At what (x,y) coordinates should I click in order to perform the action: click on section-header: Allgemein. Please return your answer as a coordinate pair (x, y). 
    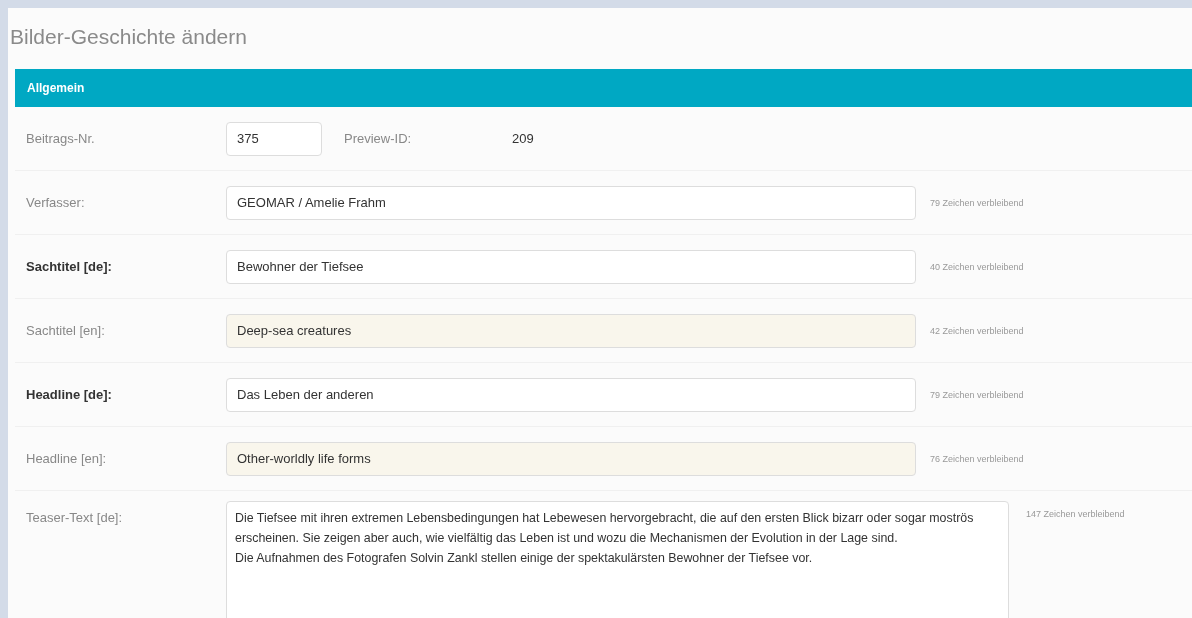
    Looking at the image, I should click on (603, 88).